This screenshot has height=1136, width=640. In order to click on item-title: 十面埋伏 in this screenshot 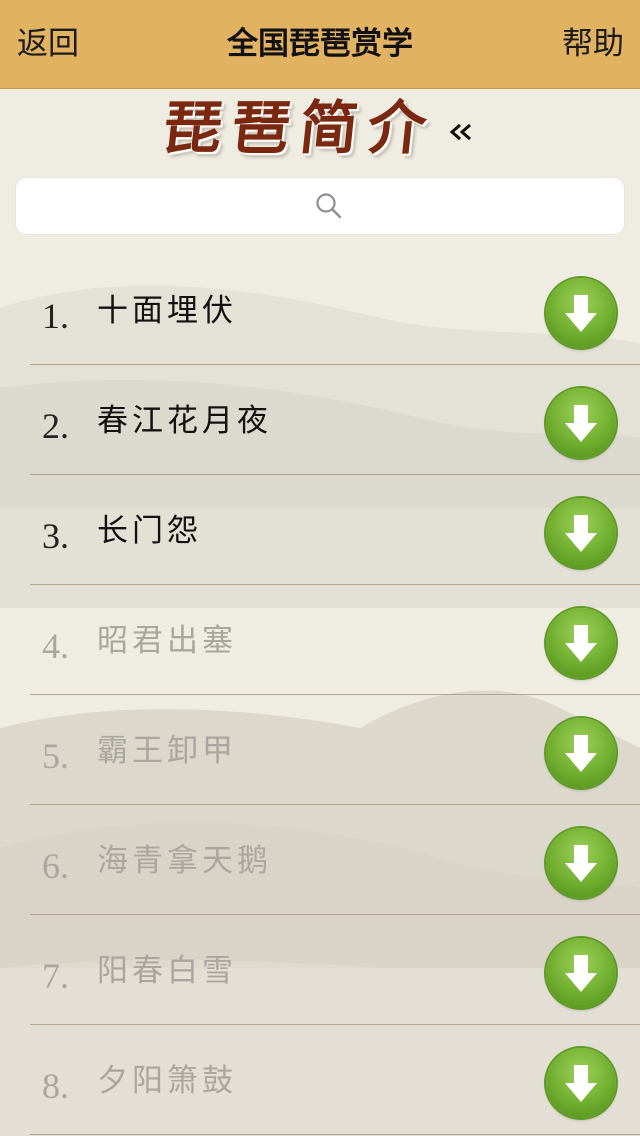, I will do `click(167, 311)`.